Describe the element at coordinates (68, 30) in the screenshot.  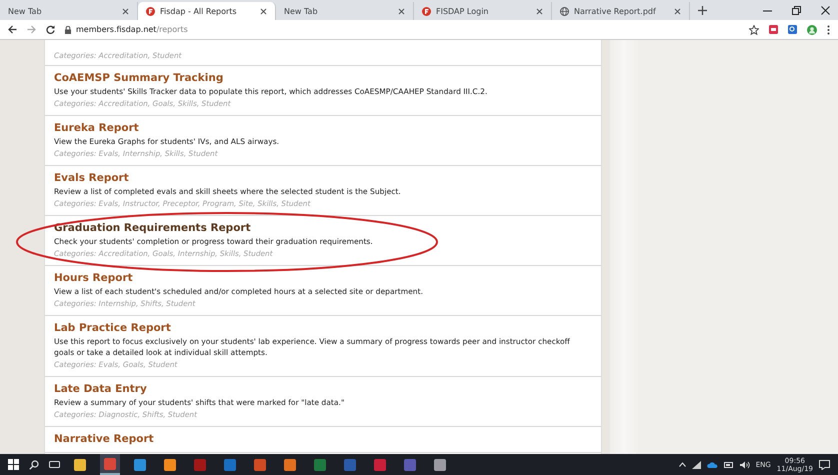
I see `lock-icon` at that location.